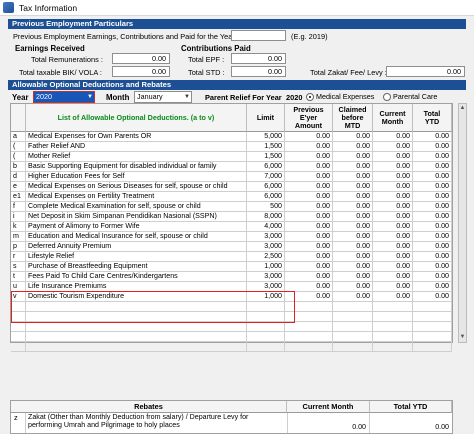 This screenshot has width=474, height=434. I want to click on row-code: f, so click(18, 207).